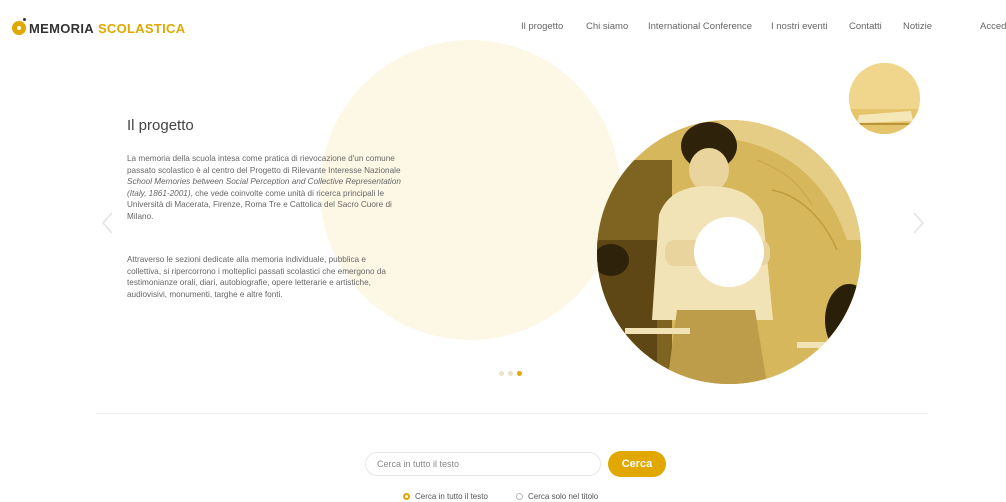 This screenshot has height=502, width=1006. I want to click on nav-accedi: Accedi, so click(993, 26).